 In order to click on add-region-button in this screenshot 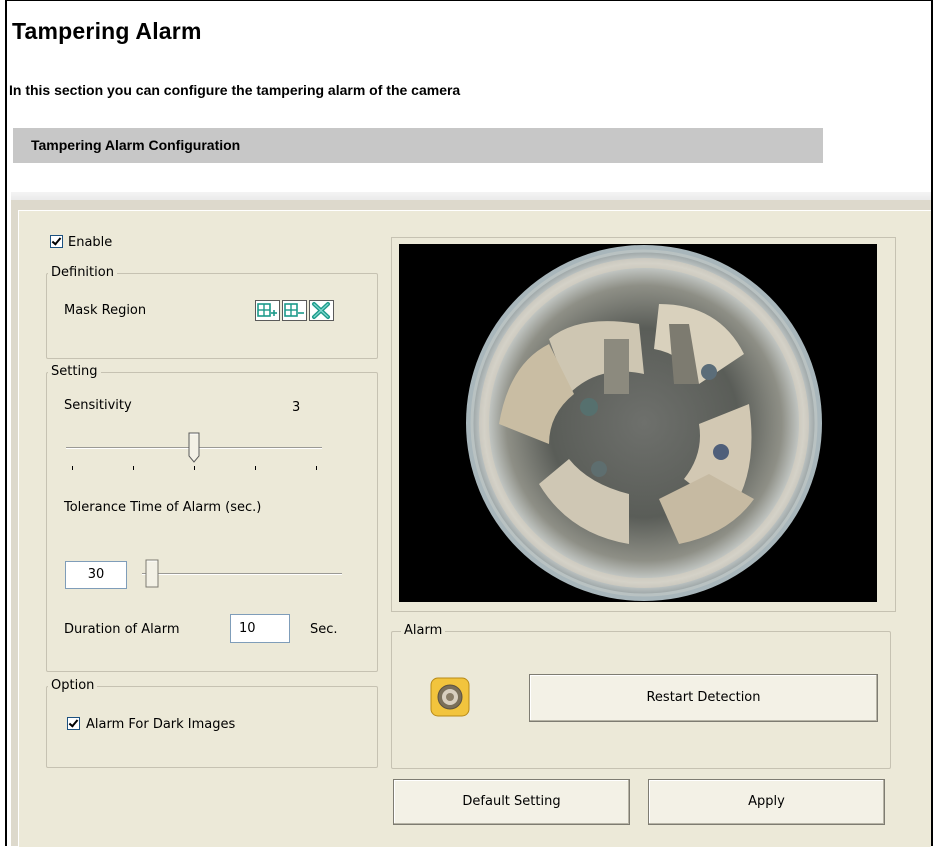, I will do `click(267, 310)`.